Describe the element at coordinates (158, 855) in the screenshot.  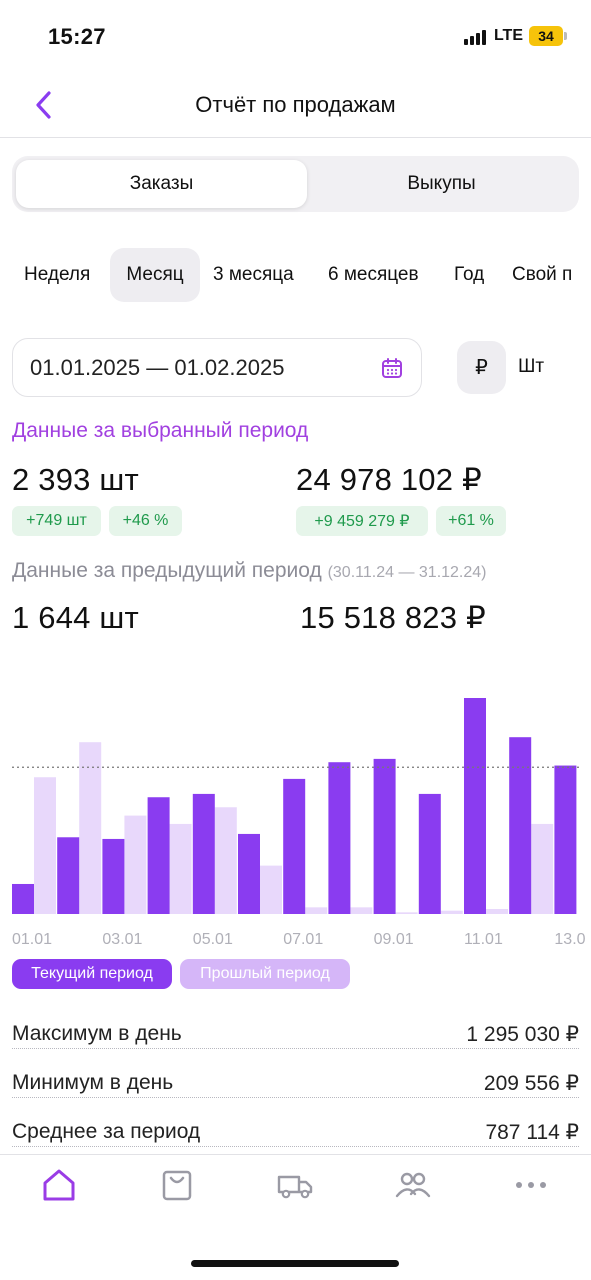
I see `bar-current-04.01` at that location.